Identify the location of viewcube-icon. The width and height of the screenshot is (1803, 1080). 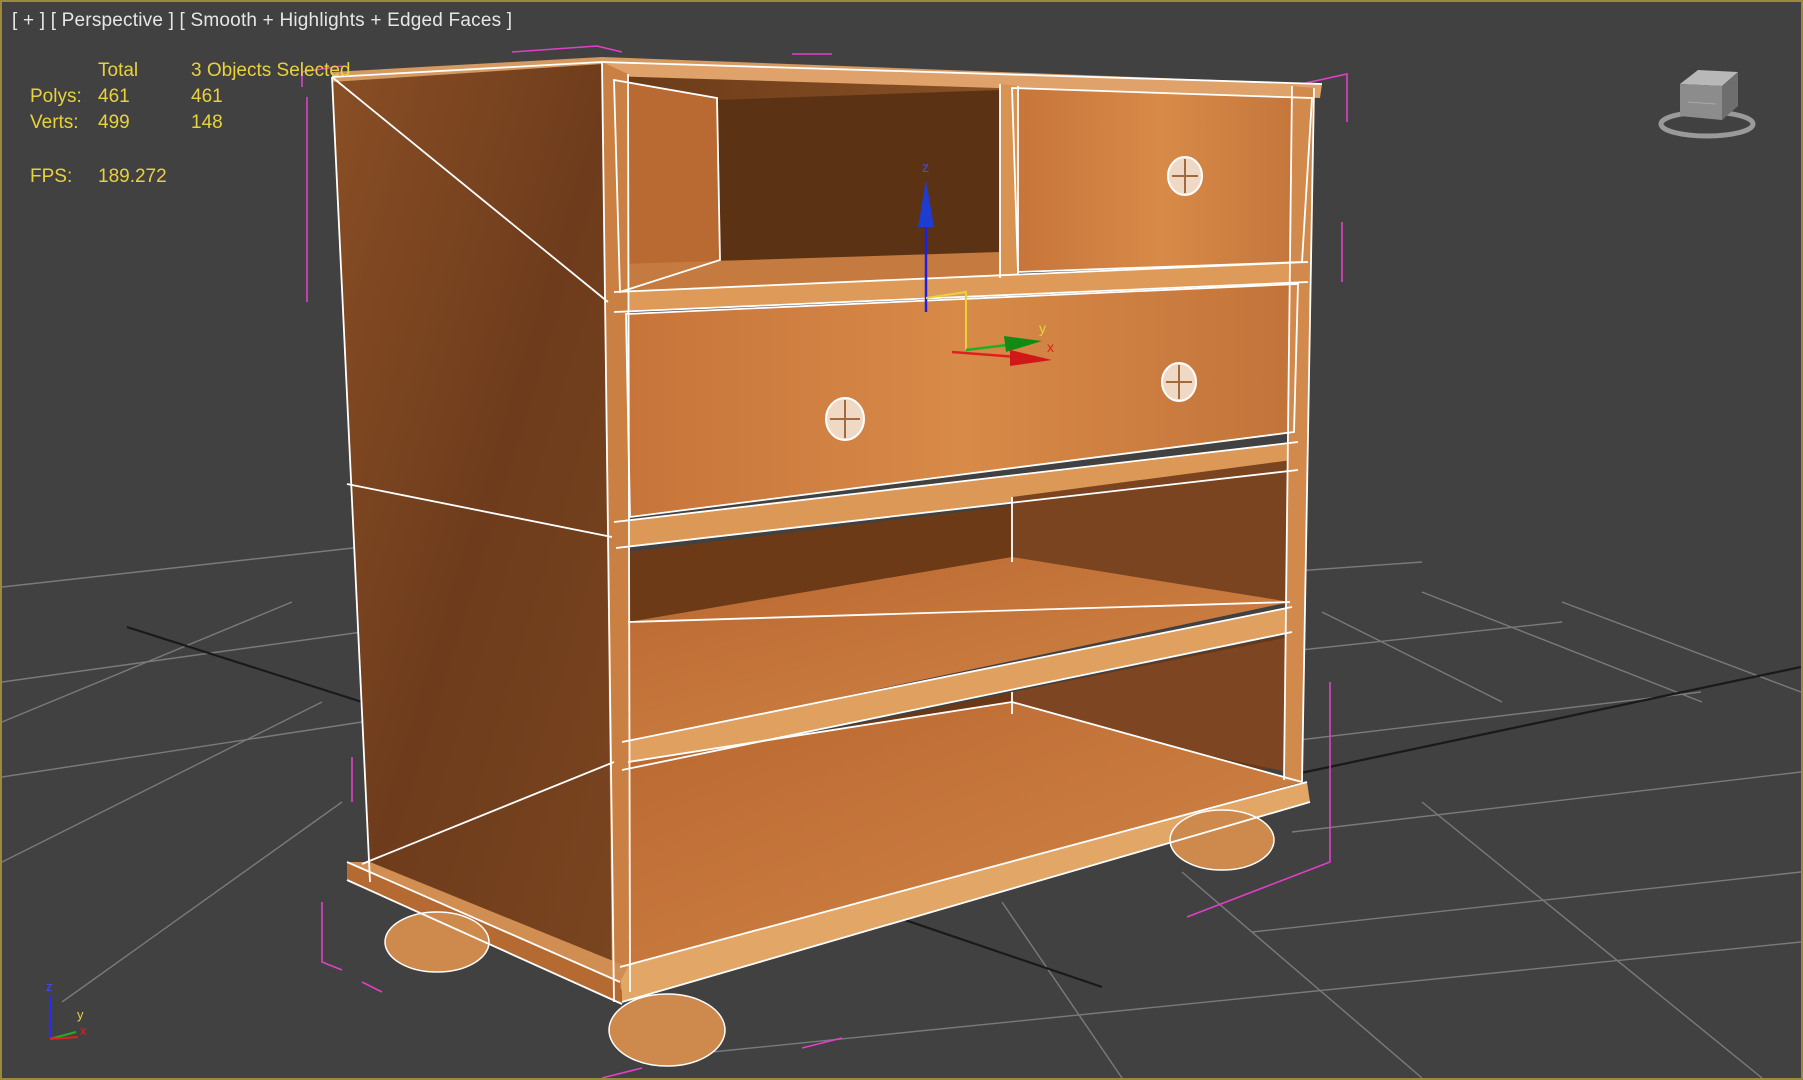
(1707, 104).